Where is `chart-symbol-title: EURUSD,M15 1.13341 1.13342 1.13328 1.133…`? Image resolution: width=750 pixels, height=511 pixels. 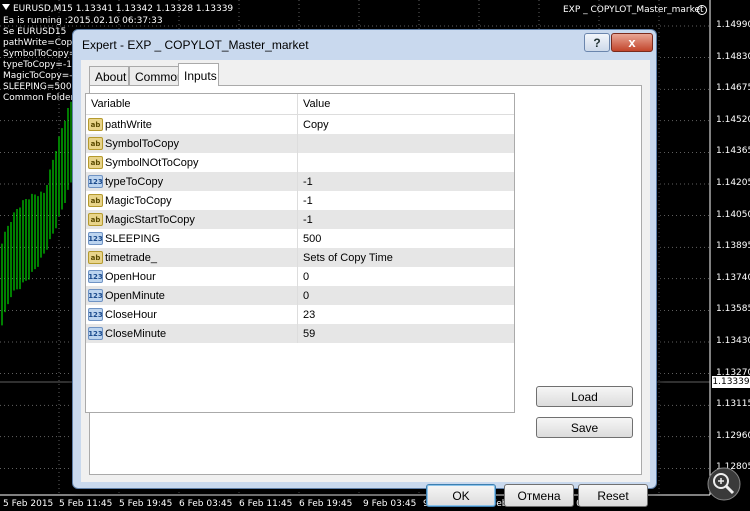
chart-symbol-title: EURUSD,M15 1.13341 1.13342 1.13328 1.133… is located at coordinates (117, 9).